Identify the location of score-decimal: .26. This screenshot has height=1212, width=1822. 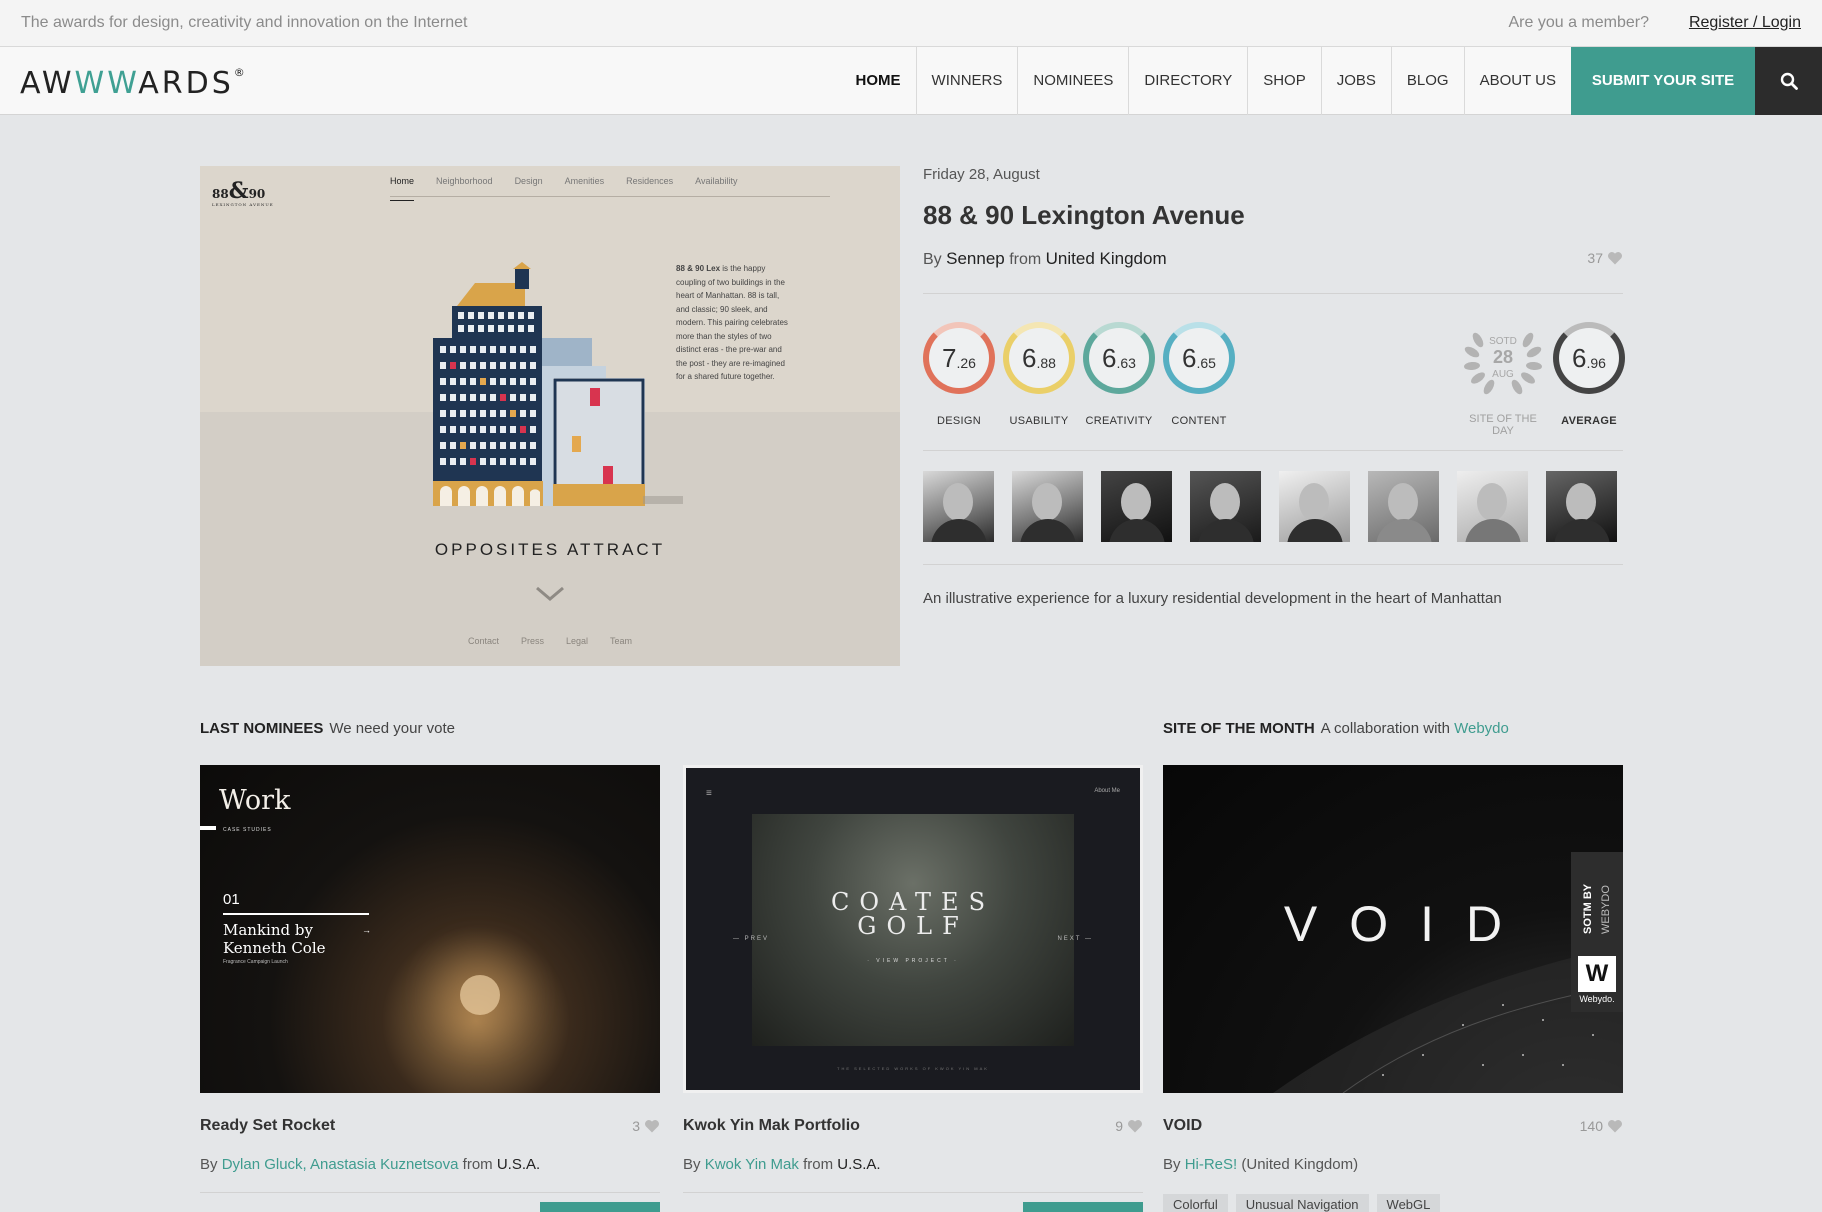
(966, 362).